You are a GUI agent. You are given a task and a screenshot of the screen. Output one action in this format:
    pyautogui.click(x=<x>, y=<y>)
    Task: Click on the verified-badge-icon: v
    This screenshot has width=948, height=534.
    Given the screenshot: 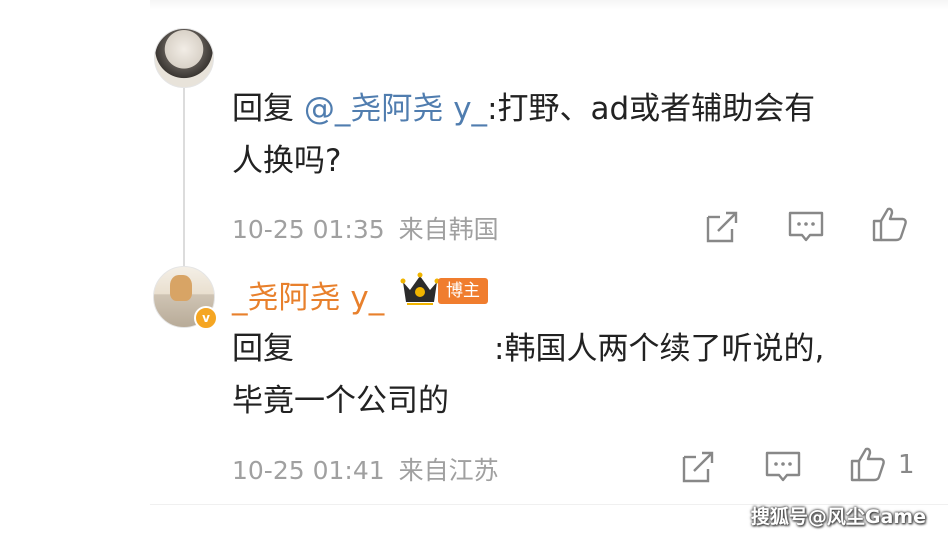 What is the action you would take?
    pyautogui.click(x=206, y=318)
    